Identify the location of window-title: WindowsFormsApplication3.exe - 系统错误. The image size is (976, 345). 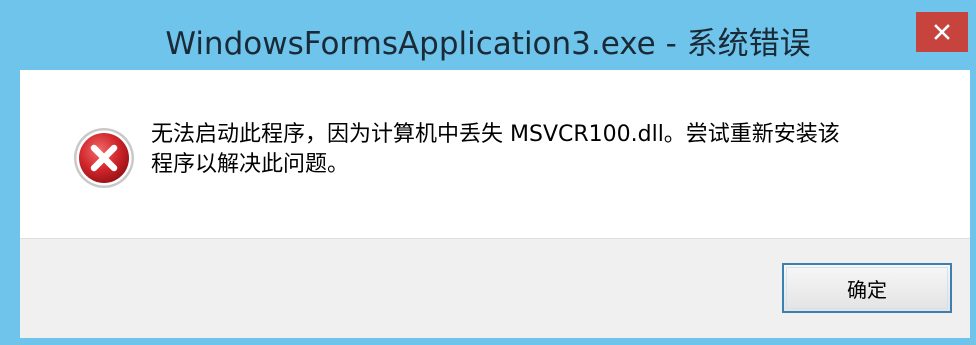
(488, 44).